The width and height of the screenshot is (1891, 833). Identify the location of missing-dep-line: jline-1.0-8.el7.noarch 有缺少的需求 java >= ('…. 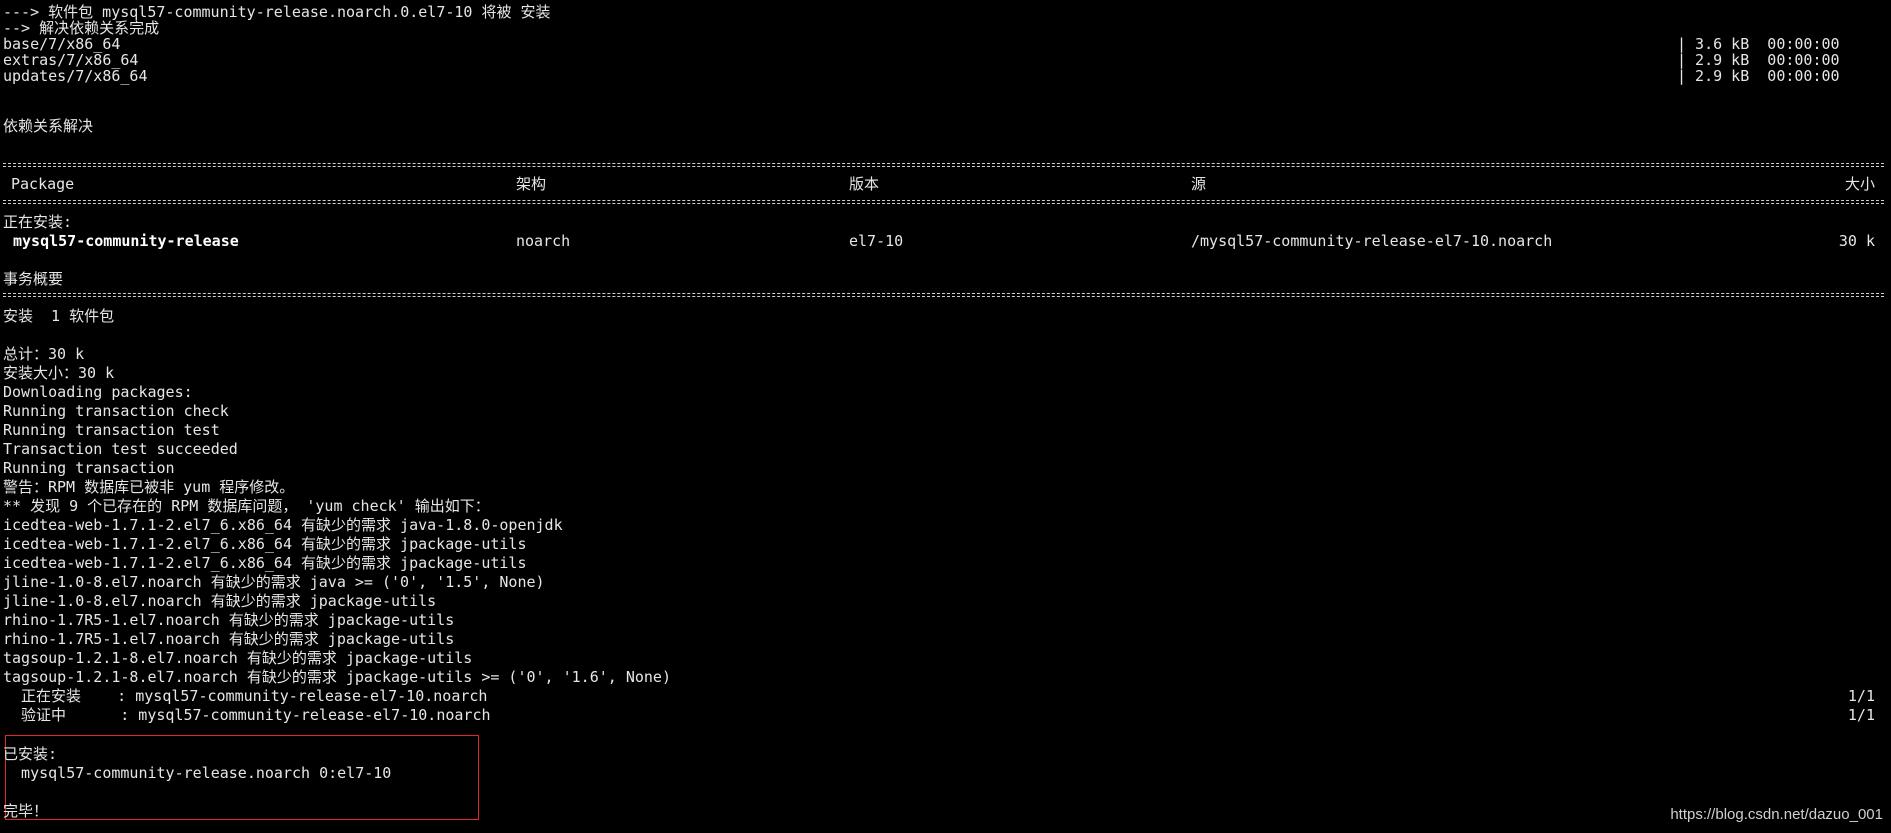
(274, 582).